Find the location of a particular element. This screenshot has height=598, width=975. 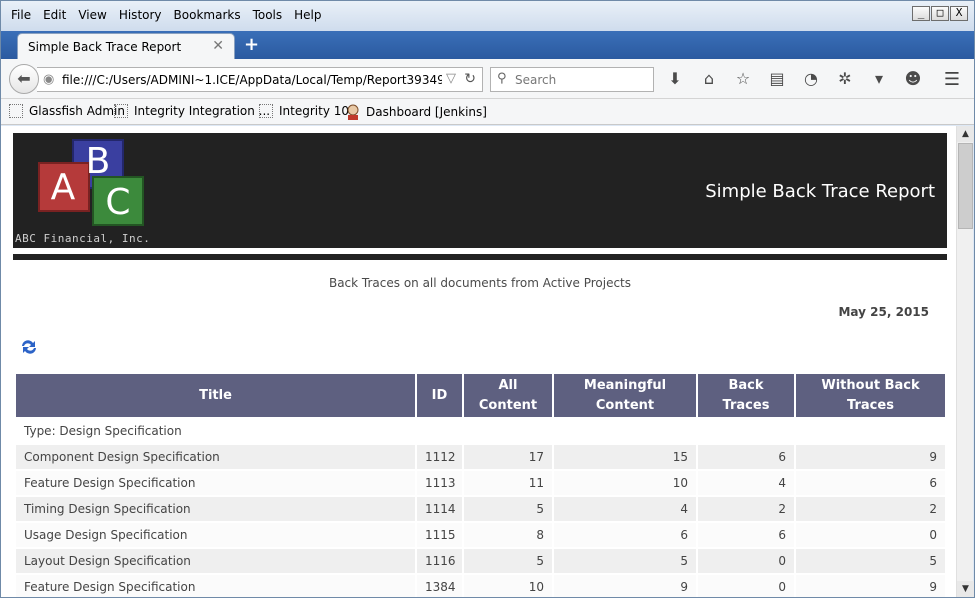

tab-simple-back-trace-report: Simple Back Trace Report ✕ is located at coordinates (126, 46).